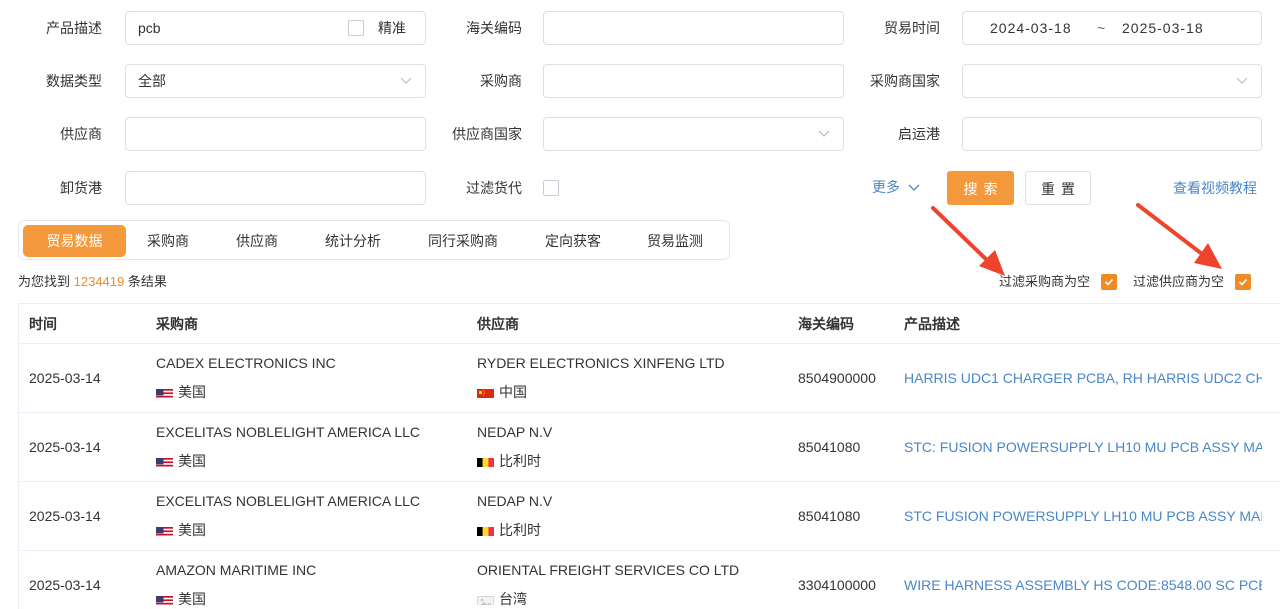 Image resolution: width=1280 pixels, height=609 pixels. Describe the element at coordinates (1112, 81) in the screenshot. I see `buyer-country-select` at that location.